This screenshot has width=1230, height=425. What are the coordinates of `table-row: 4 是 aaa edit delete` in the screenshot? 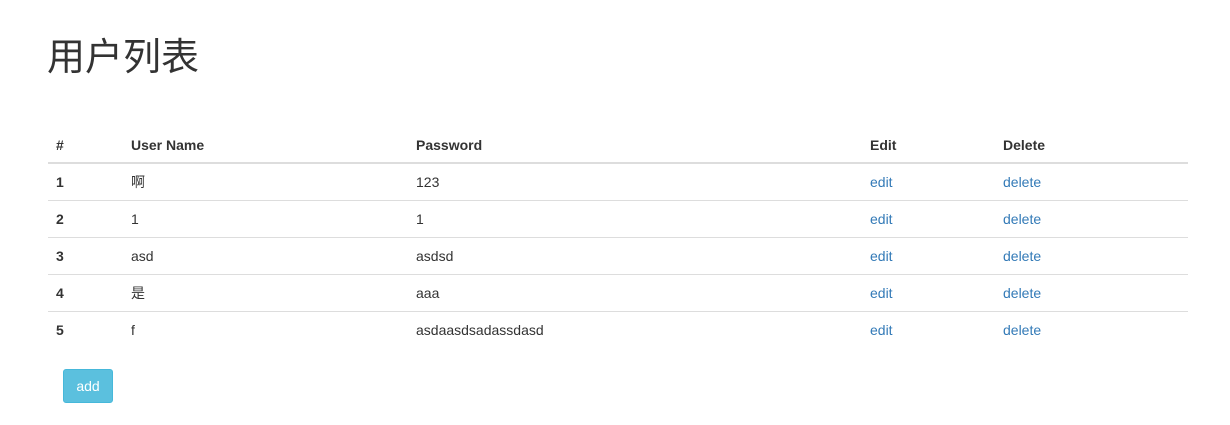 It's located at (618, 292).